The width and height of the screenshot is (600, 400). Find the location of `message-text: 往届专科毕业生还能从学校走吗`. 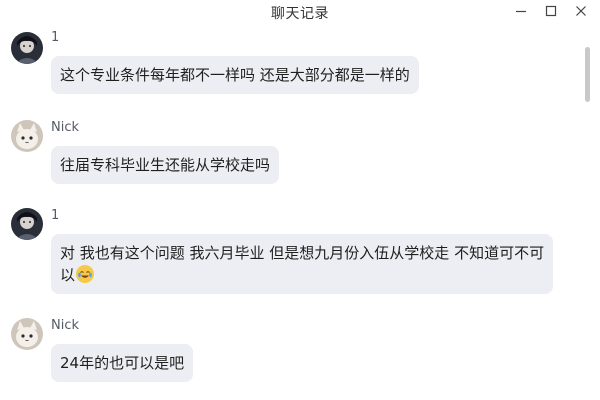

message-text: 往届专科毕业生还能从学校走吗 is located at coordinates (165, 165).